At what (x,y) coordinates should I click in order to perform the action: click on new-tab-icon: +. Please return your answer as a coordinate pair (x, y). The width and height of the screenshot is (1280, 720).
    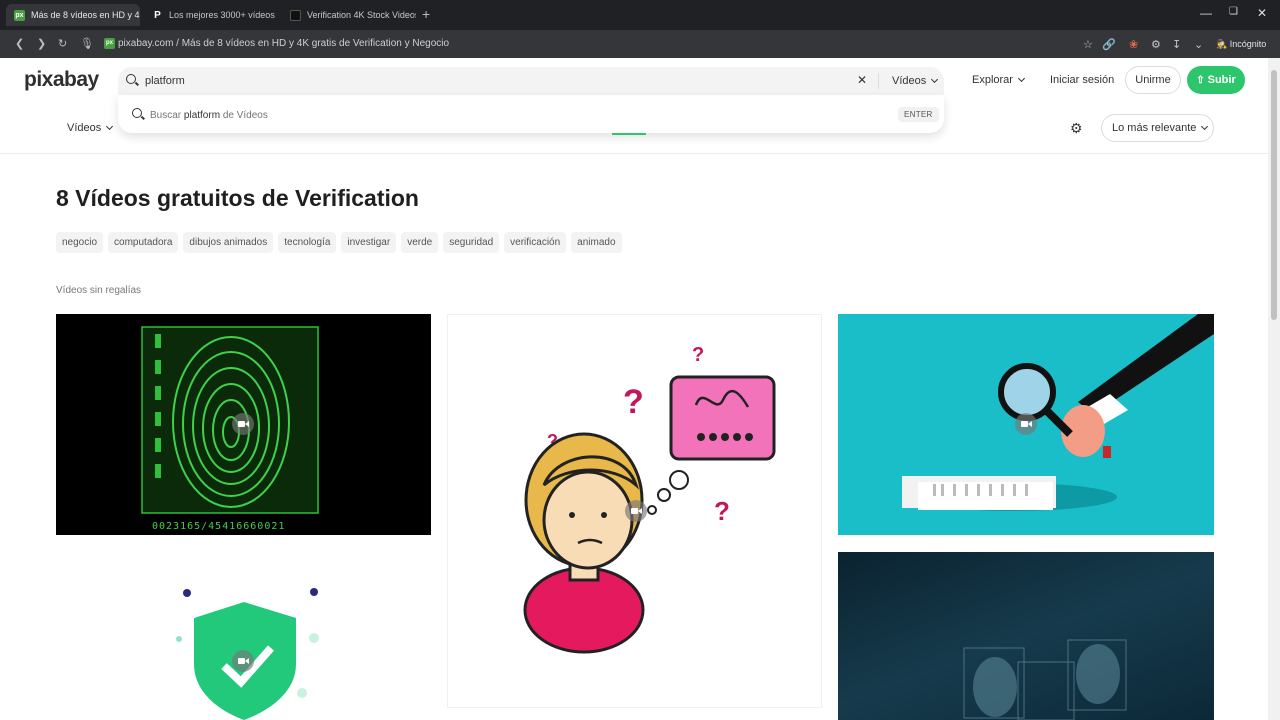
    Looking at the image, I should click on (426, 14).